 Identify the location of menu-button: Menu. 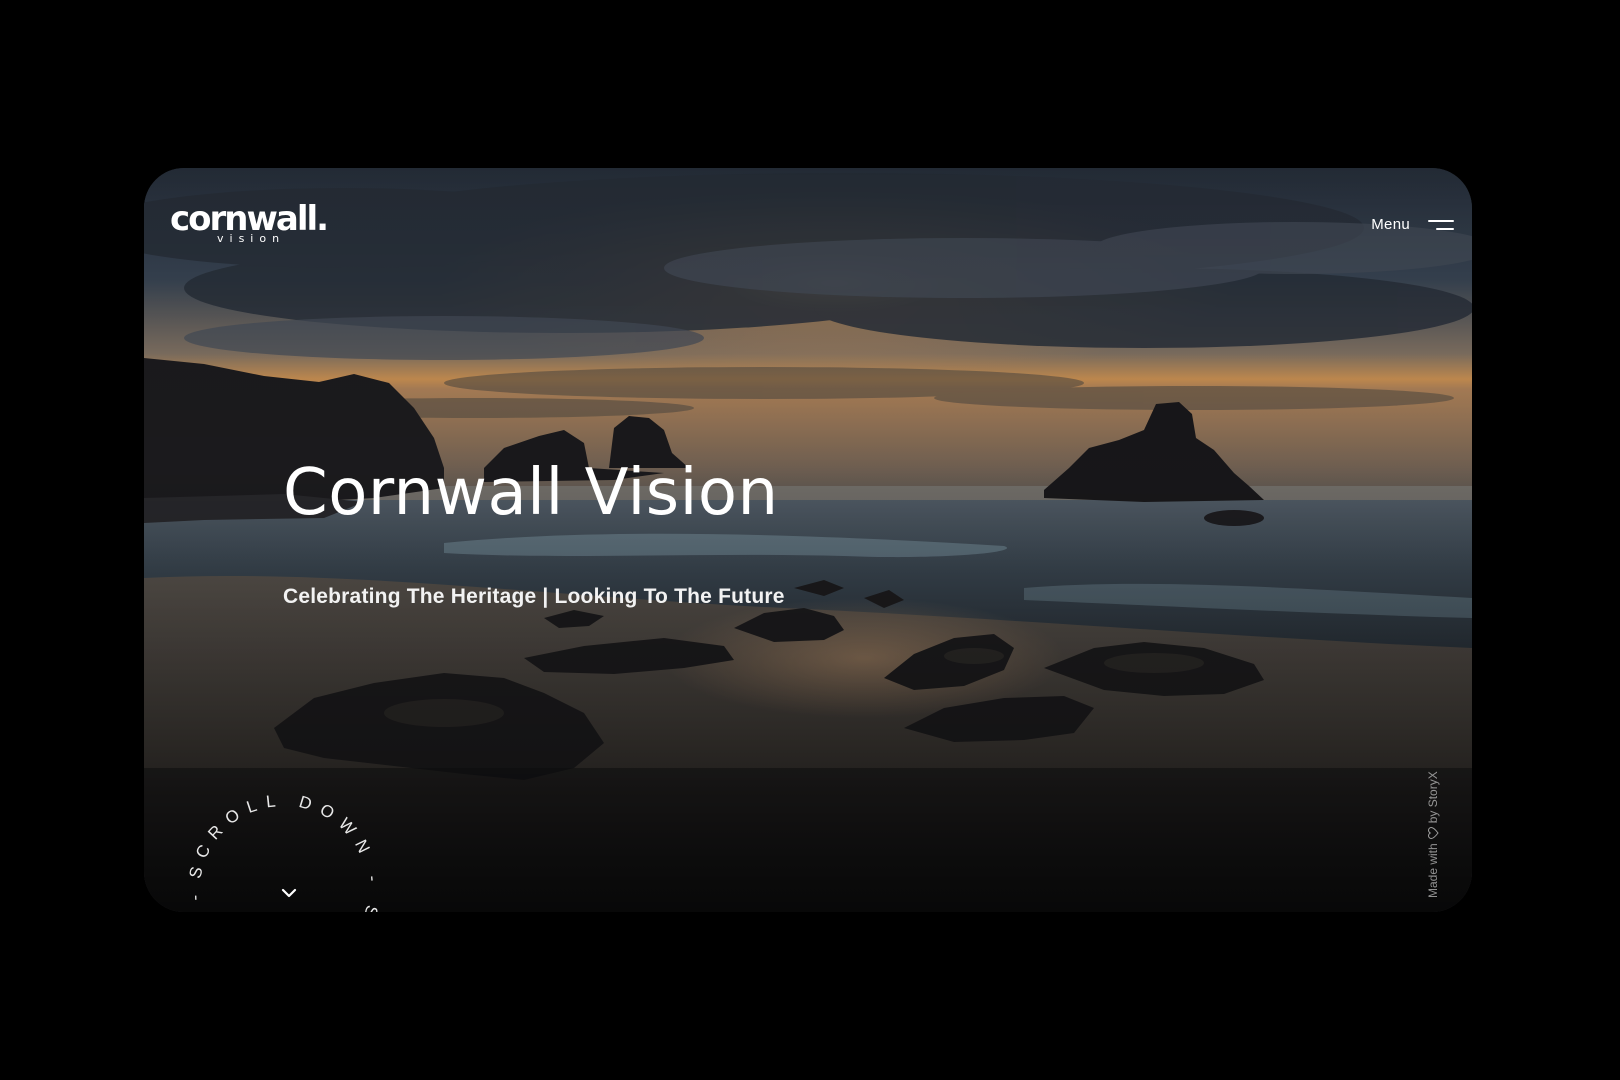
(1412, 224).